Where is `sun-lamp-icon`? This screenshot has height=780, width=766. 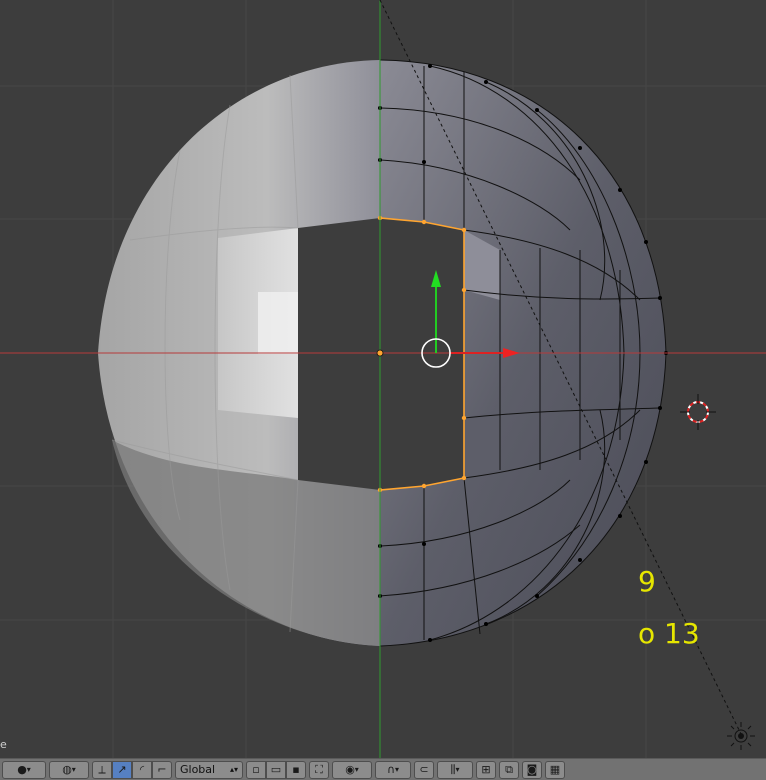
sun-lamp-icon is located at coordinates (741, 736).